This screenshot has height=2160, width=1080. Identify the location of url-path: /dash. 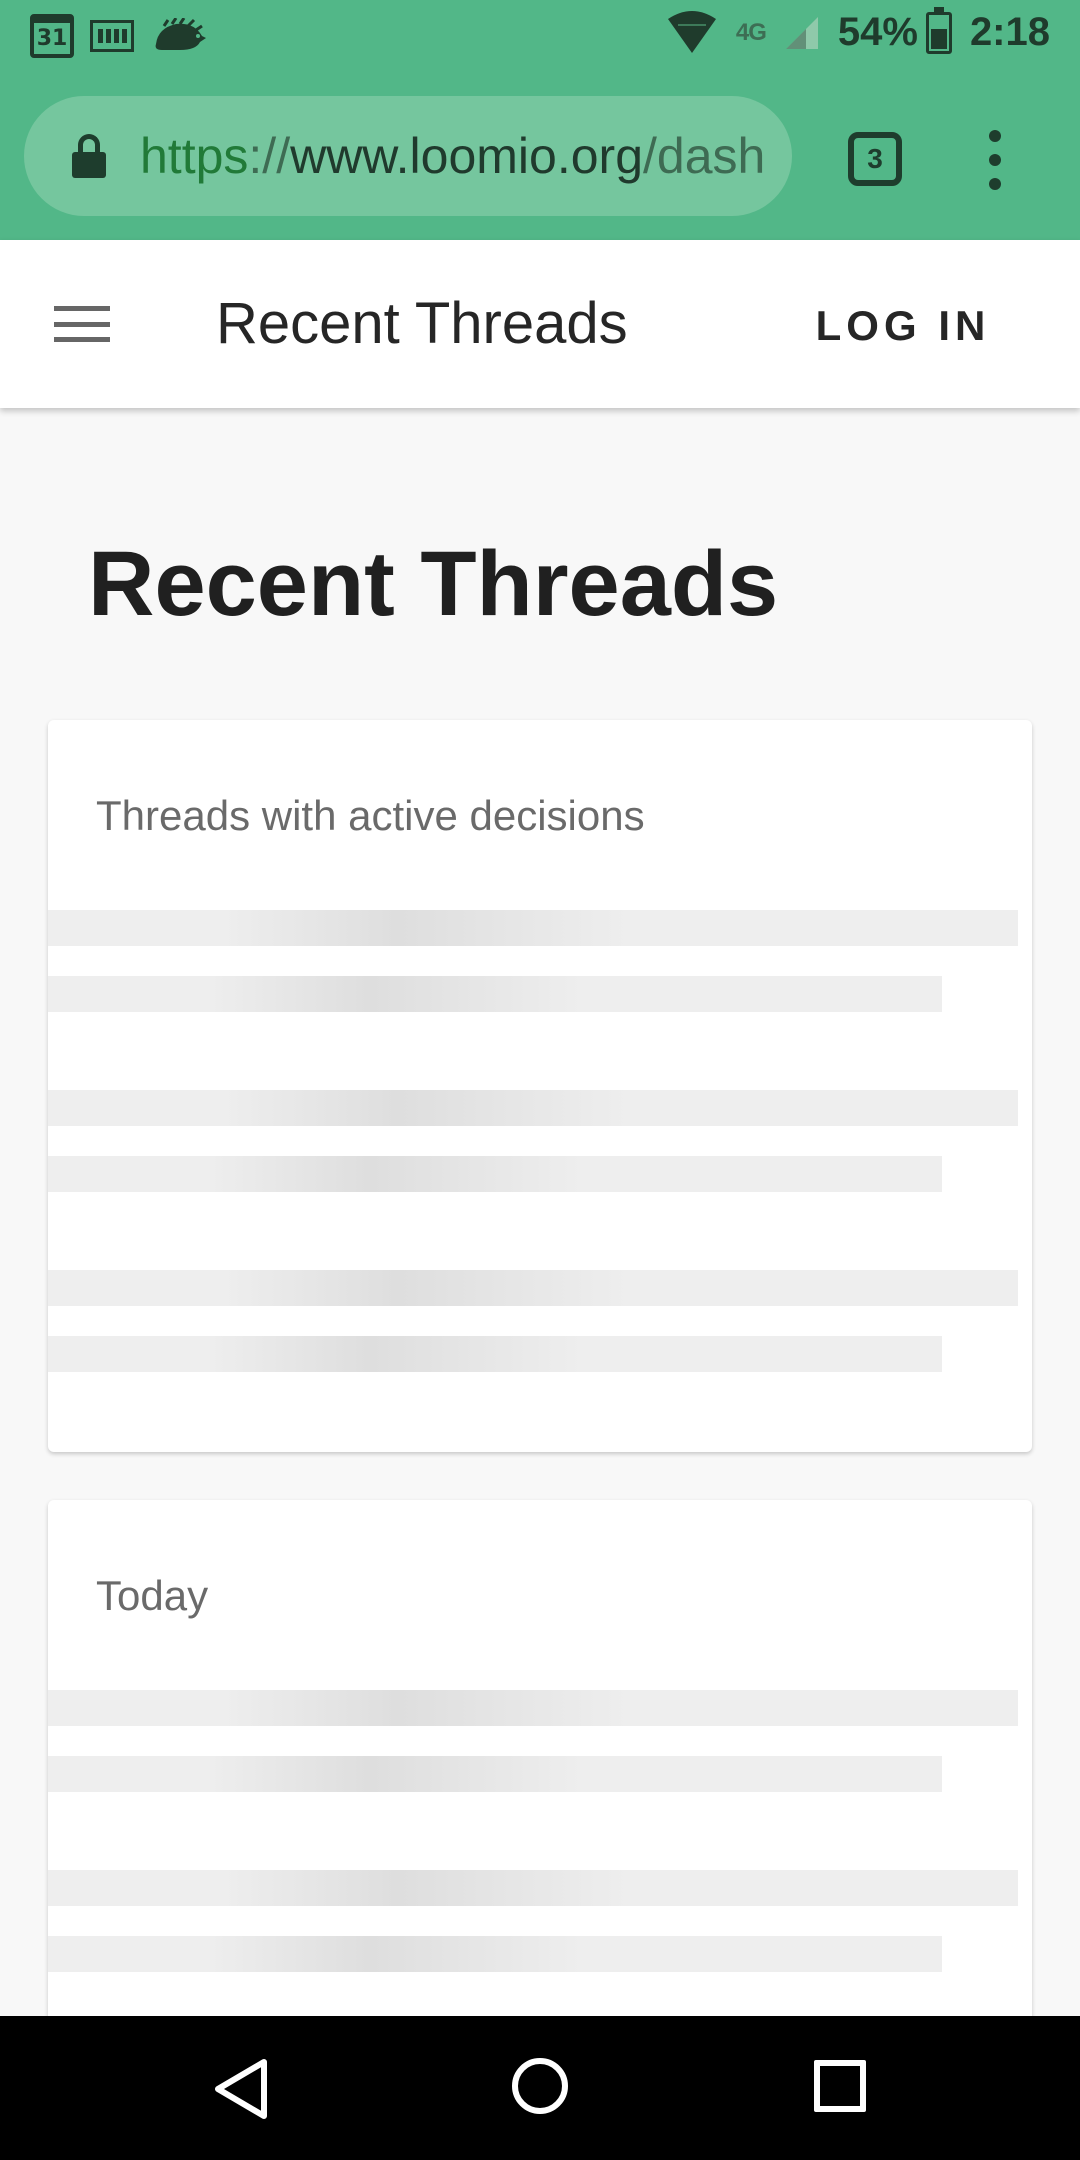
(704, 156).